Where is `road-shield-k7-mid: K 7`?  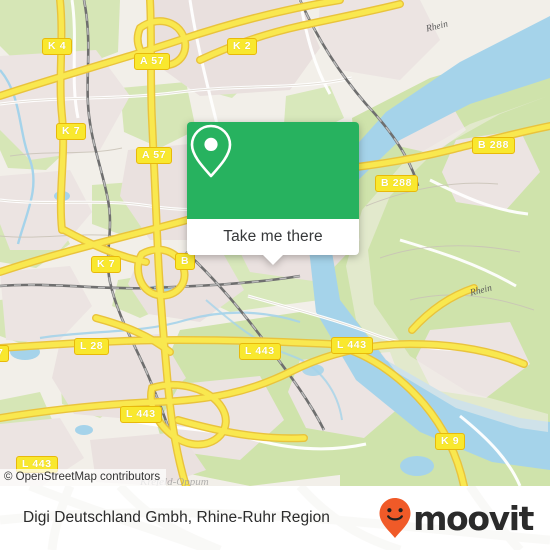
road-shield-k7-mid: K 7 is located at coordinates (106, 264).